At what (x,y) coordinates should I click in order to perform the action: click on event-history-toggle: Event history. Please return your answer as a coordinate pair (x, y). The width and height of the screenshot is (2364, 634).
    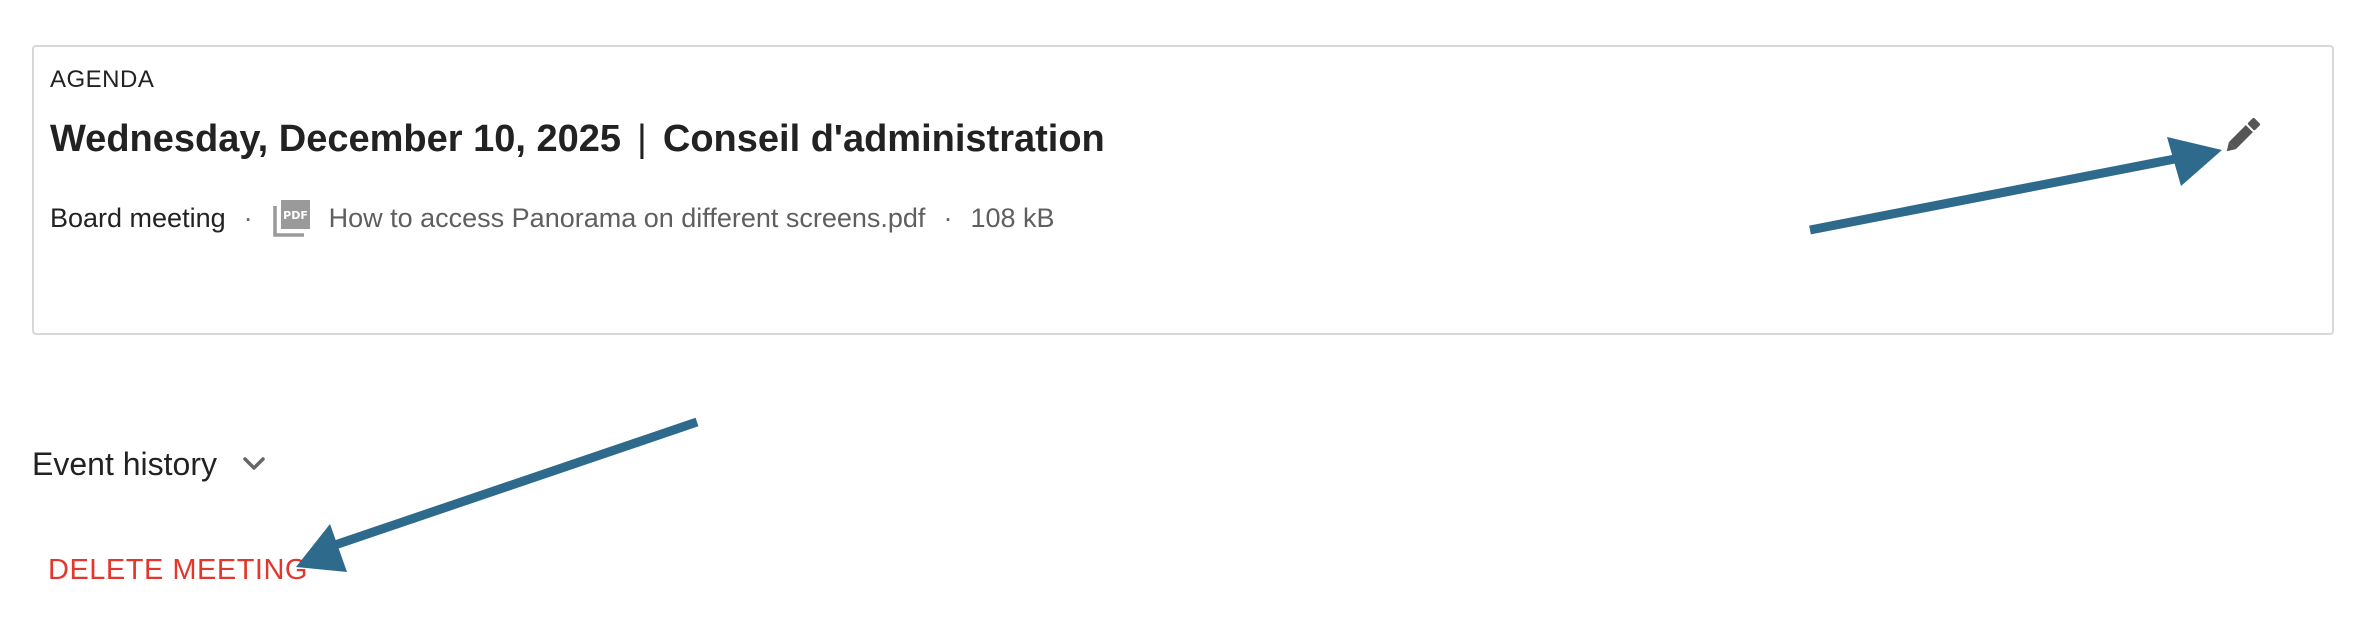
    Looking at the image, I should click on (150, 464).